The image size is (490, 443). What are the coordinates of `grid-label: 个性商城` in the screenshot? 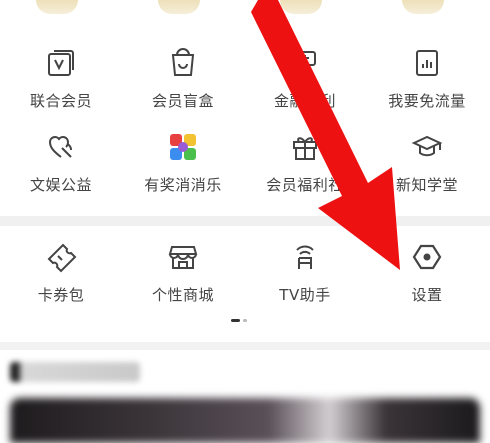 It's located at (182, 295).